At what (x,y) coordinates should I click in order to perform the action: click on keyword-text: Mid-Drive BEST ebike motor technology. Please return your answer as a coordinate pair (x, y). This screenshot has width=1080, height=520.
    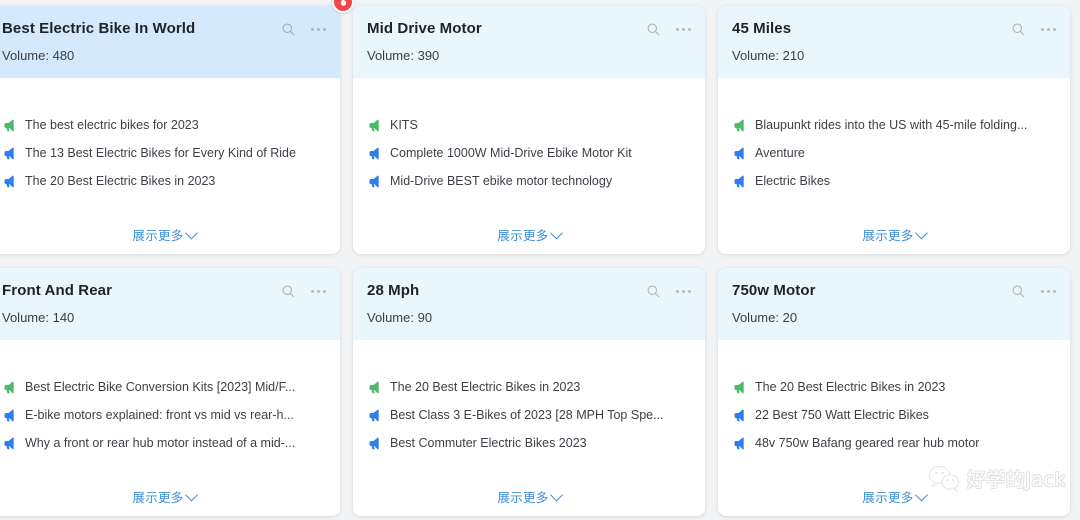
    Looking at the image, I should click on (501, 181).